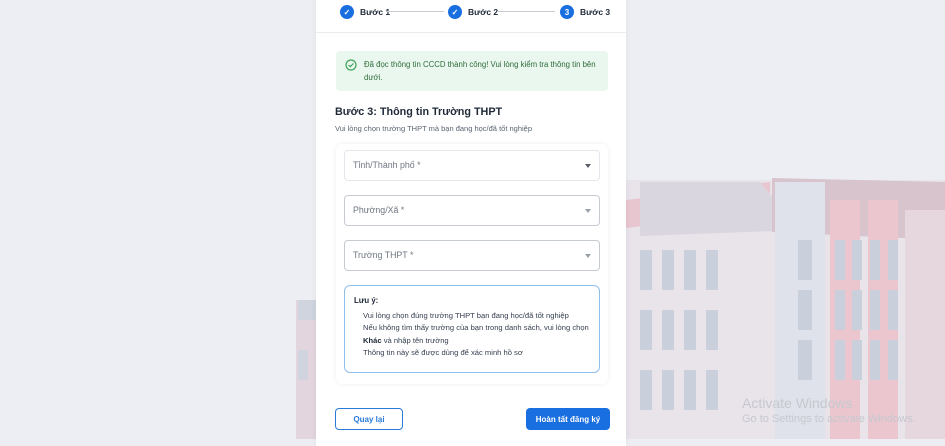 This screenshot has height=446, width=945. I want to click on ward-select: Phường/Xã *, so click(472, 210).